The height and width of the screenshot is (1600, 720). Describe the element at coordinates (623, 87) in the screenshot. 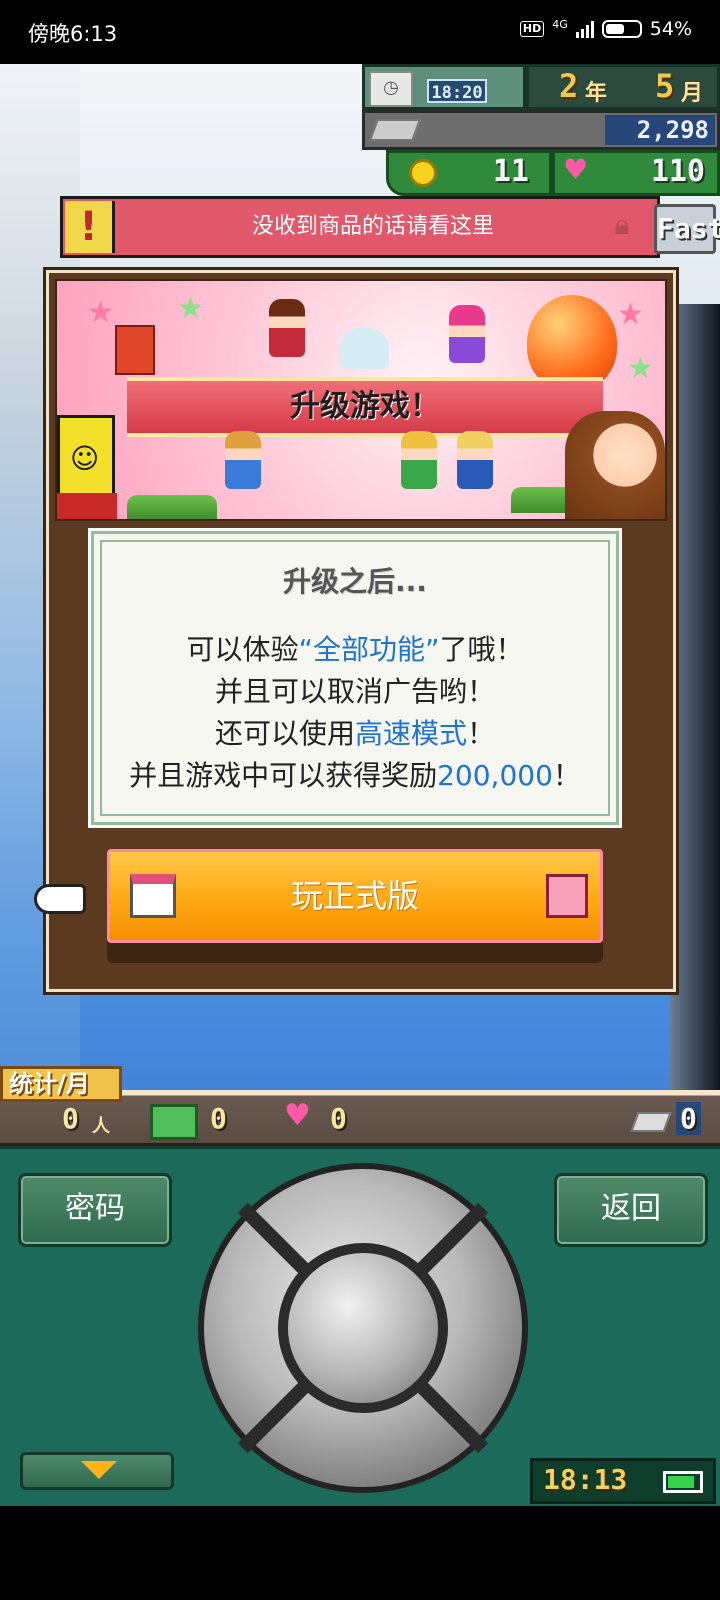

I see `hud-date: 2 年 5 月` at that location.